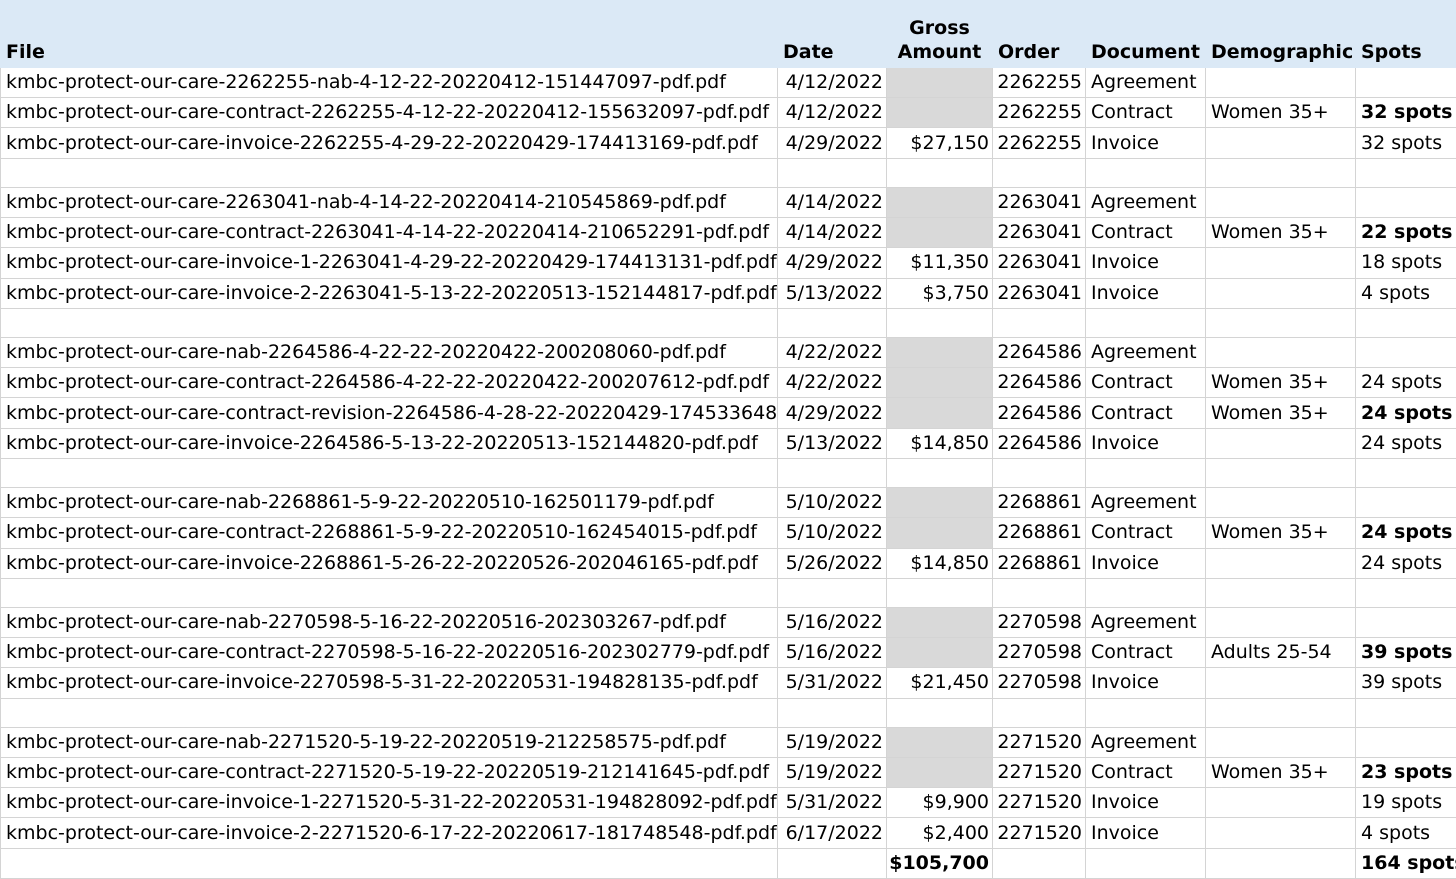  What do you see at coordinates (389, 34) in the screenshot?
I see `header-file: File` at bounding box center [389, 34].